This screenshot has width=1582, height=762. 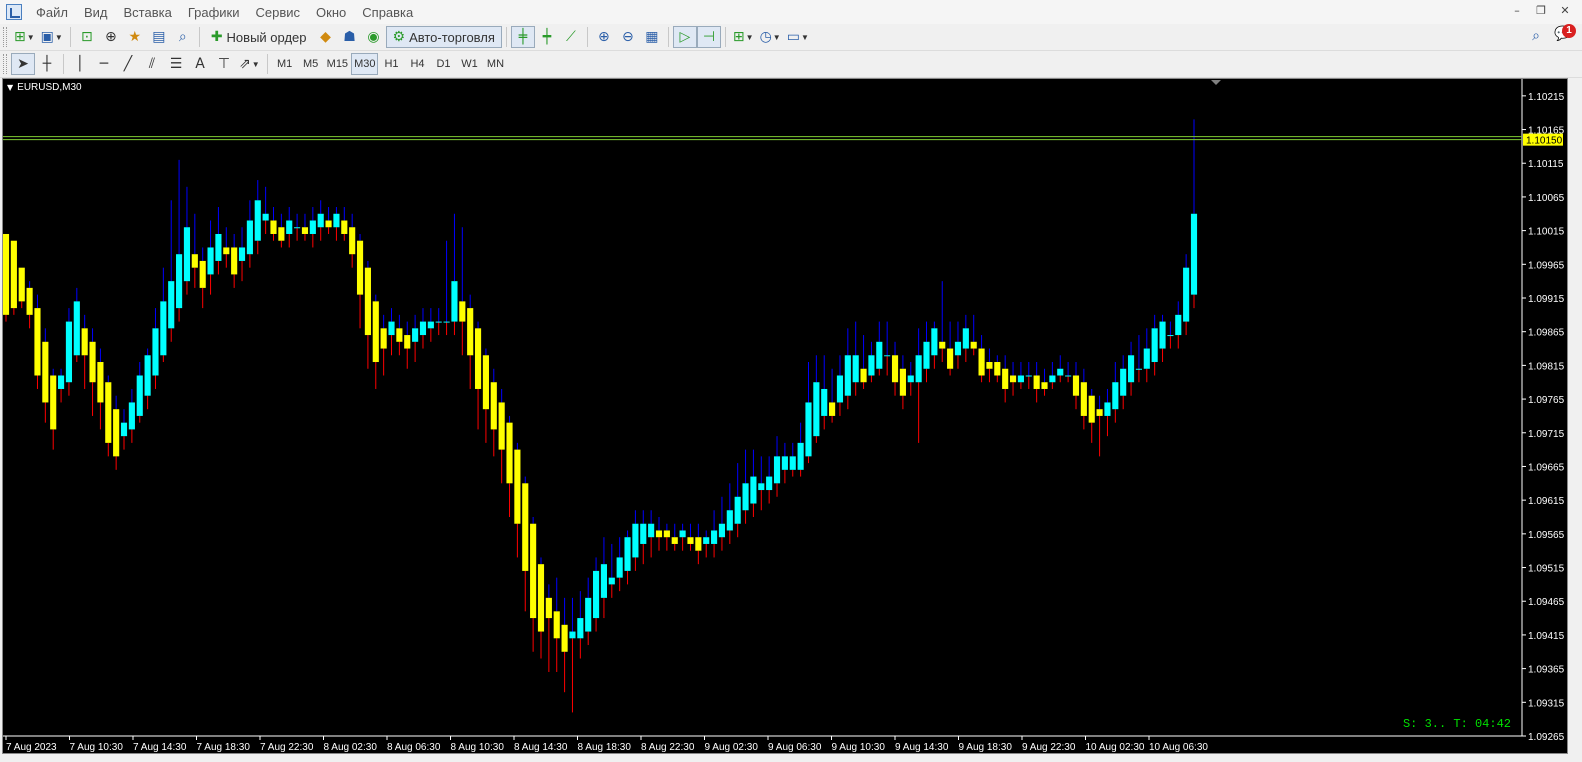 What do you see at coordinates (135, 37) in the screenshot?
I see `navigator-button: ★` at bounding box center [135, 37].